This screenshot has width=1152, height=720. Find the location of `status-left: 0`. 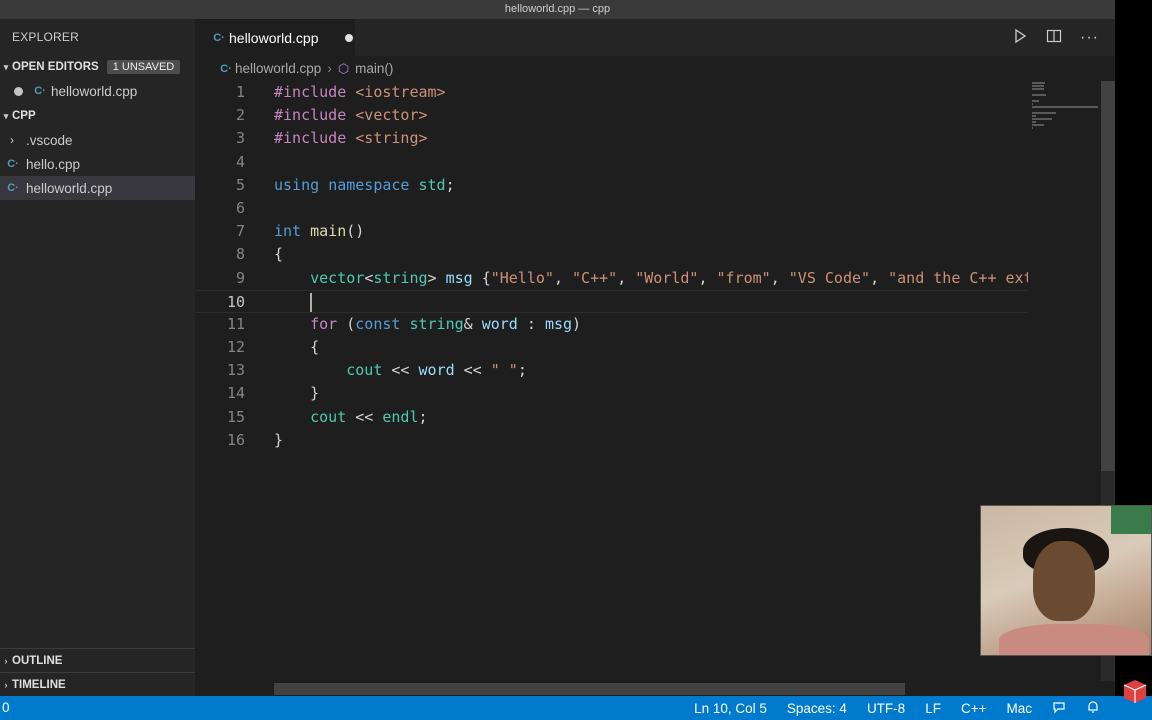

status-left: 0 is located at coordinates (6, 708).